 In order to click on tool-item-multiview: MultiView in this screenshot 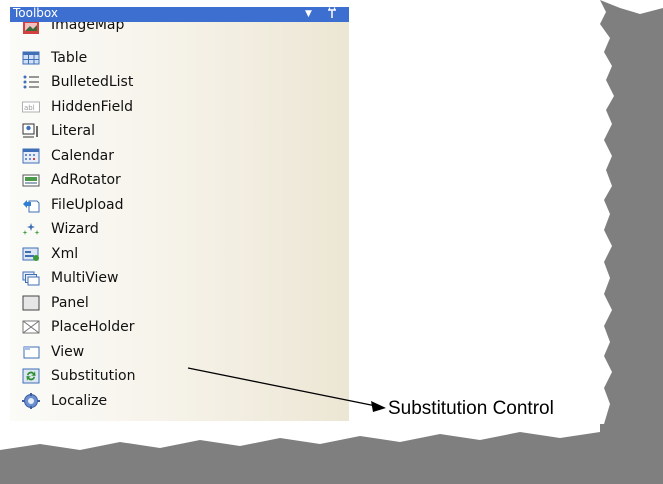, I will do `click(160, 278)`.